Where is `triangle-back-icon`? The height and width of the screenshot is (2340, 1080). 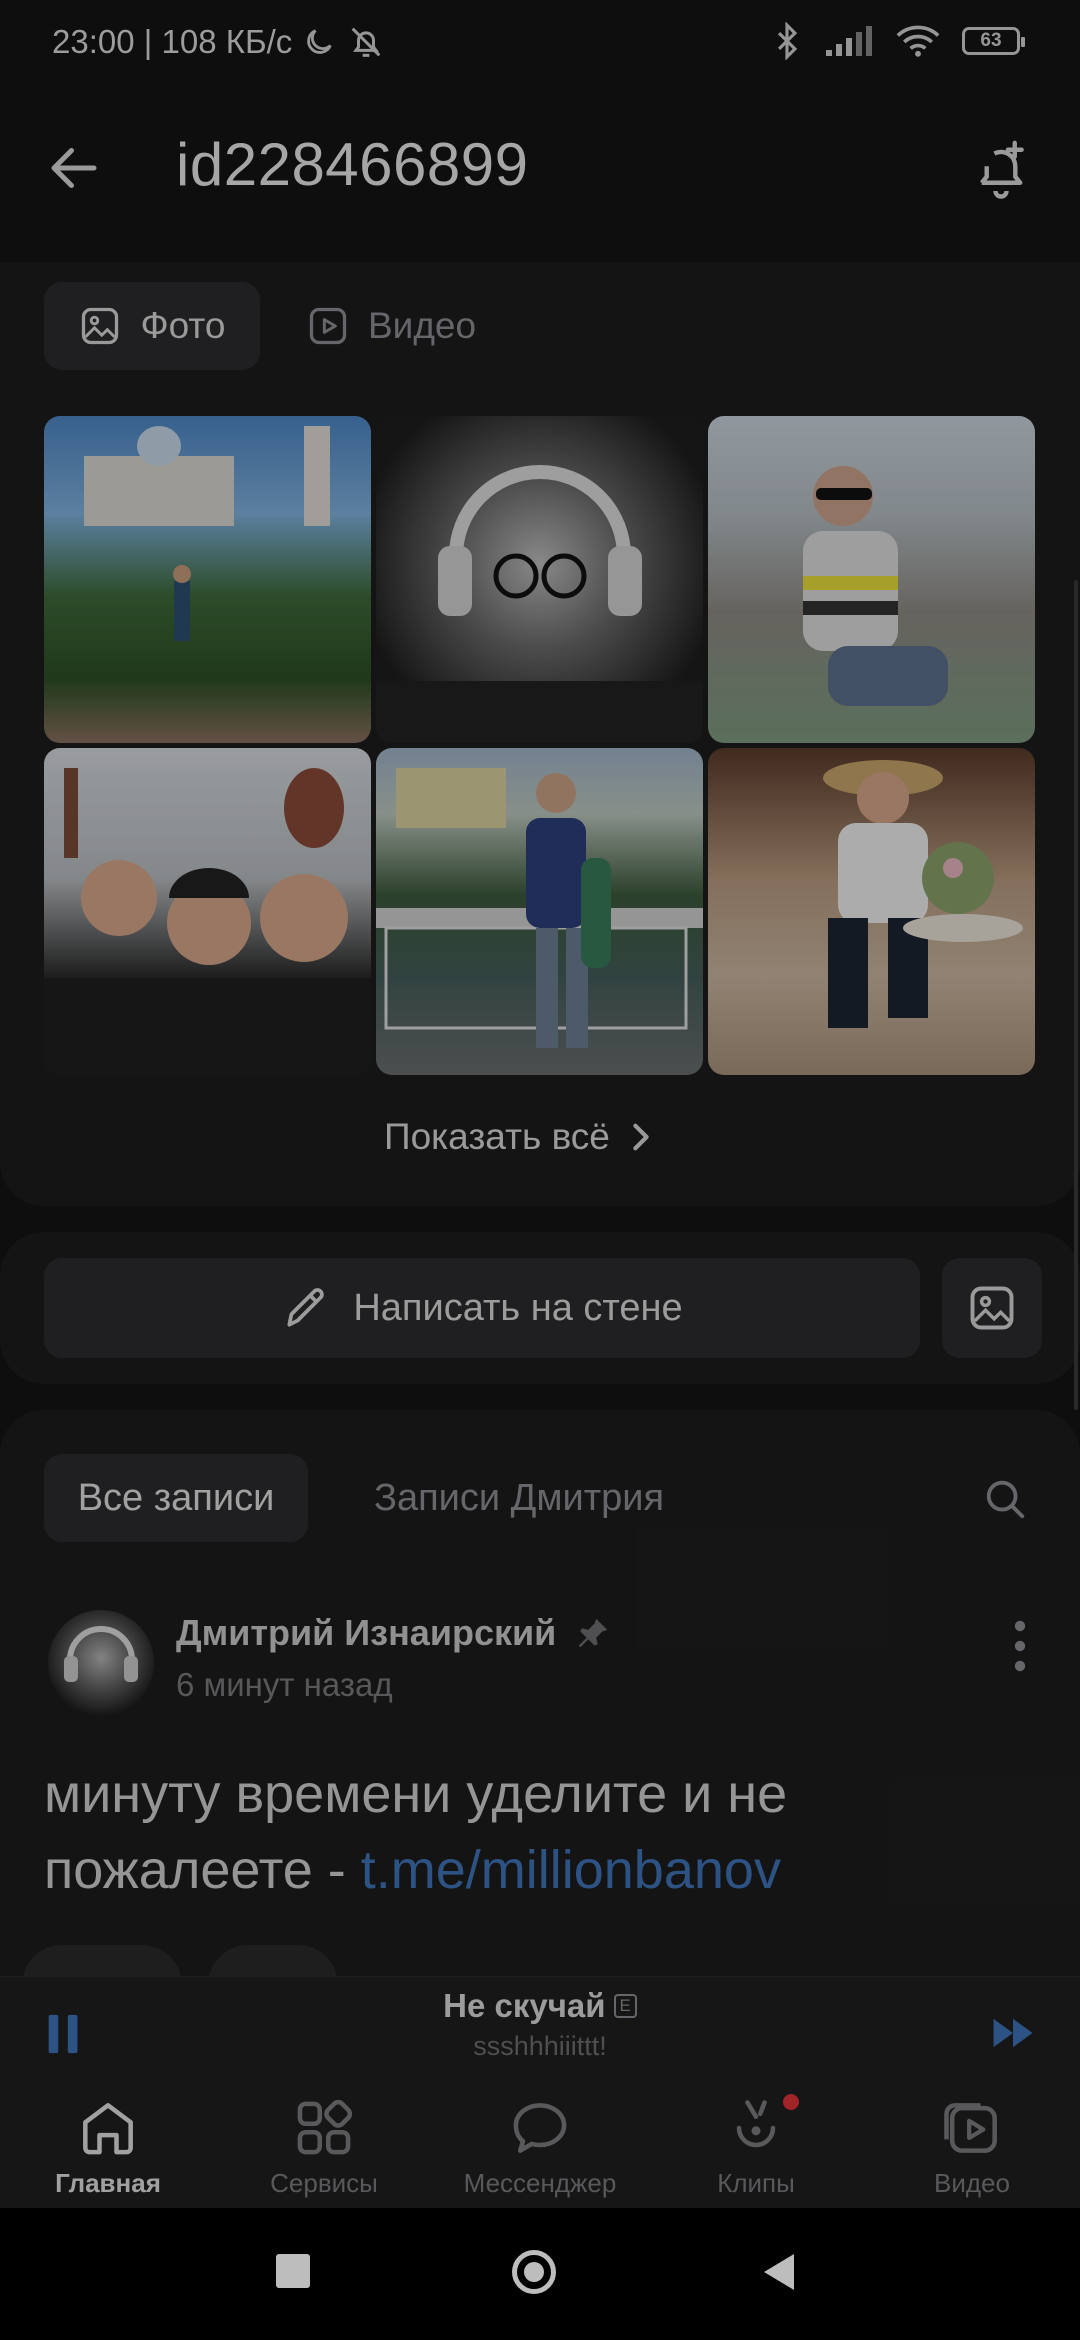 triangle-back-icon is located at coordinates (779, 2272).